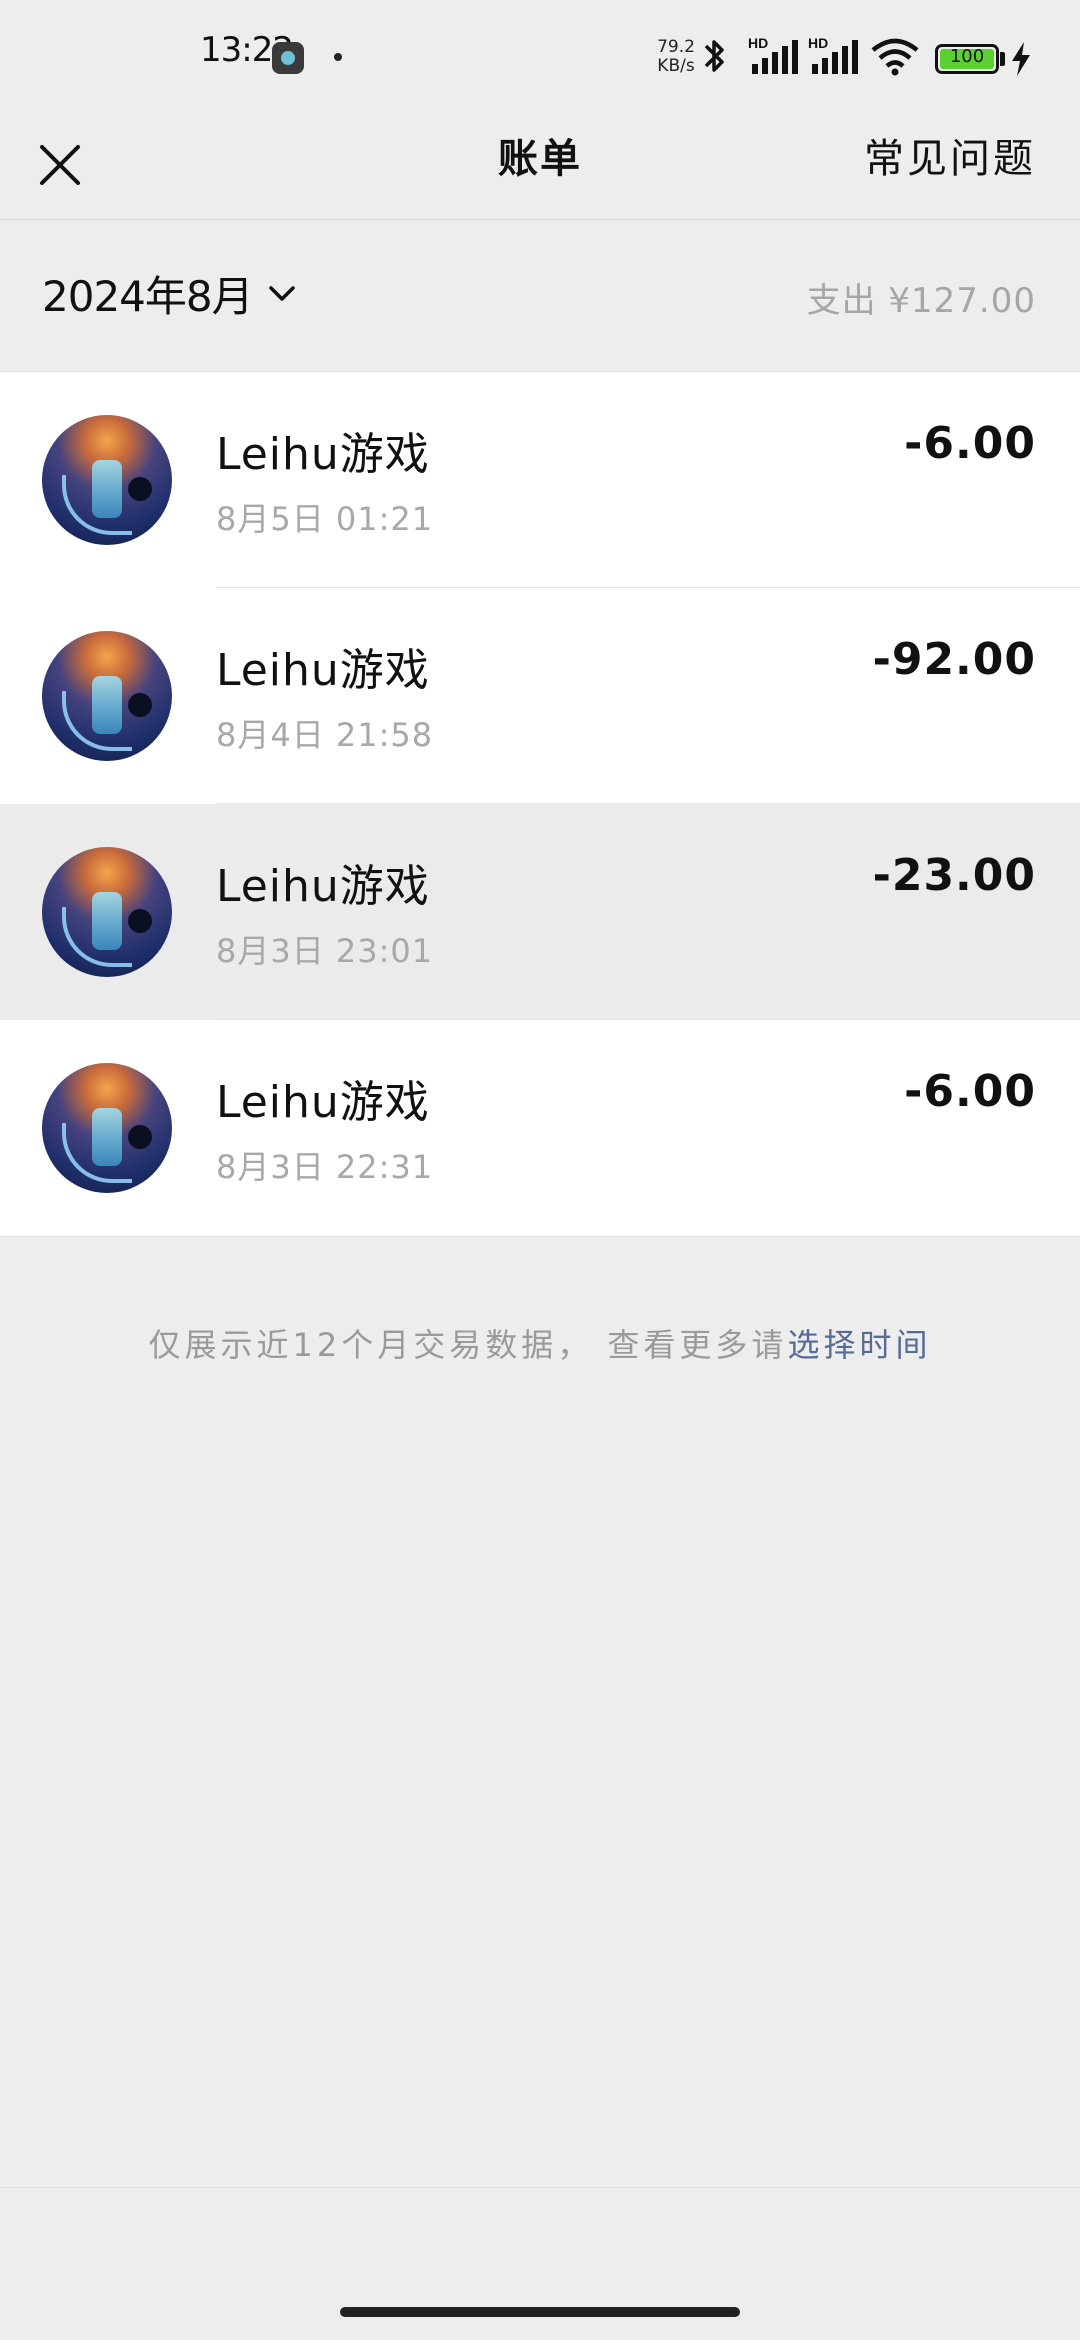 The width and height of the screenshot is (1080, 2340). I want to click on battery-icon: 100, so click(967, 59).